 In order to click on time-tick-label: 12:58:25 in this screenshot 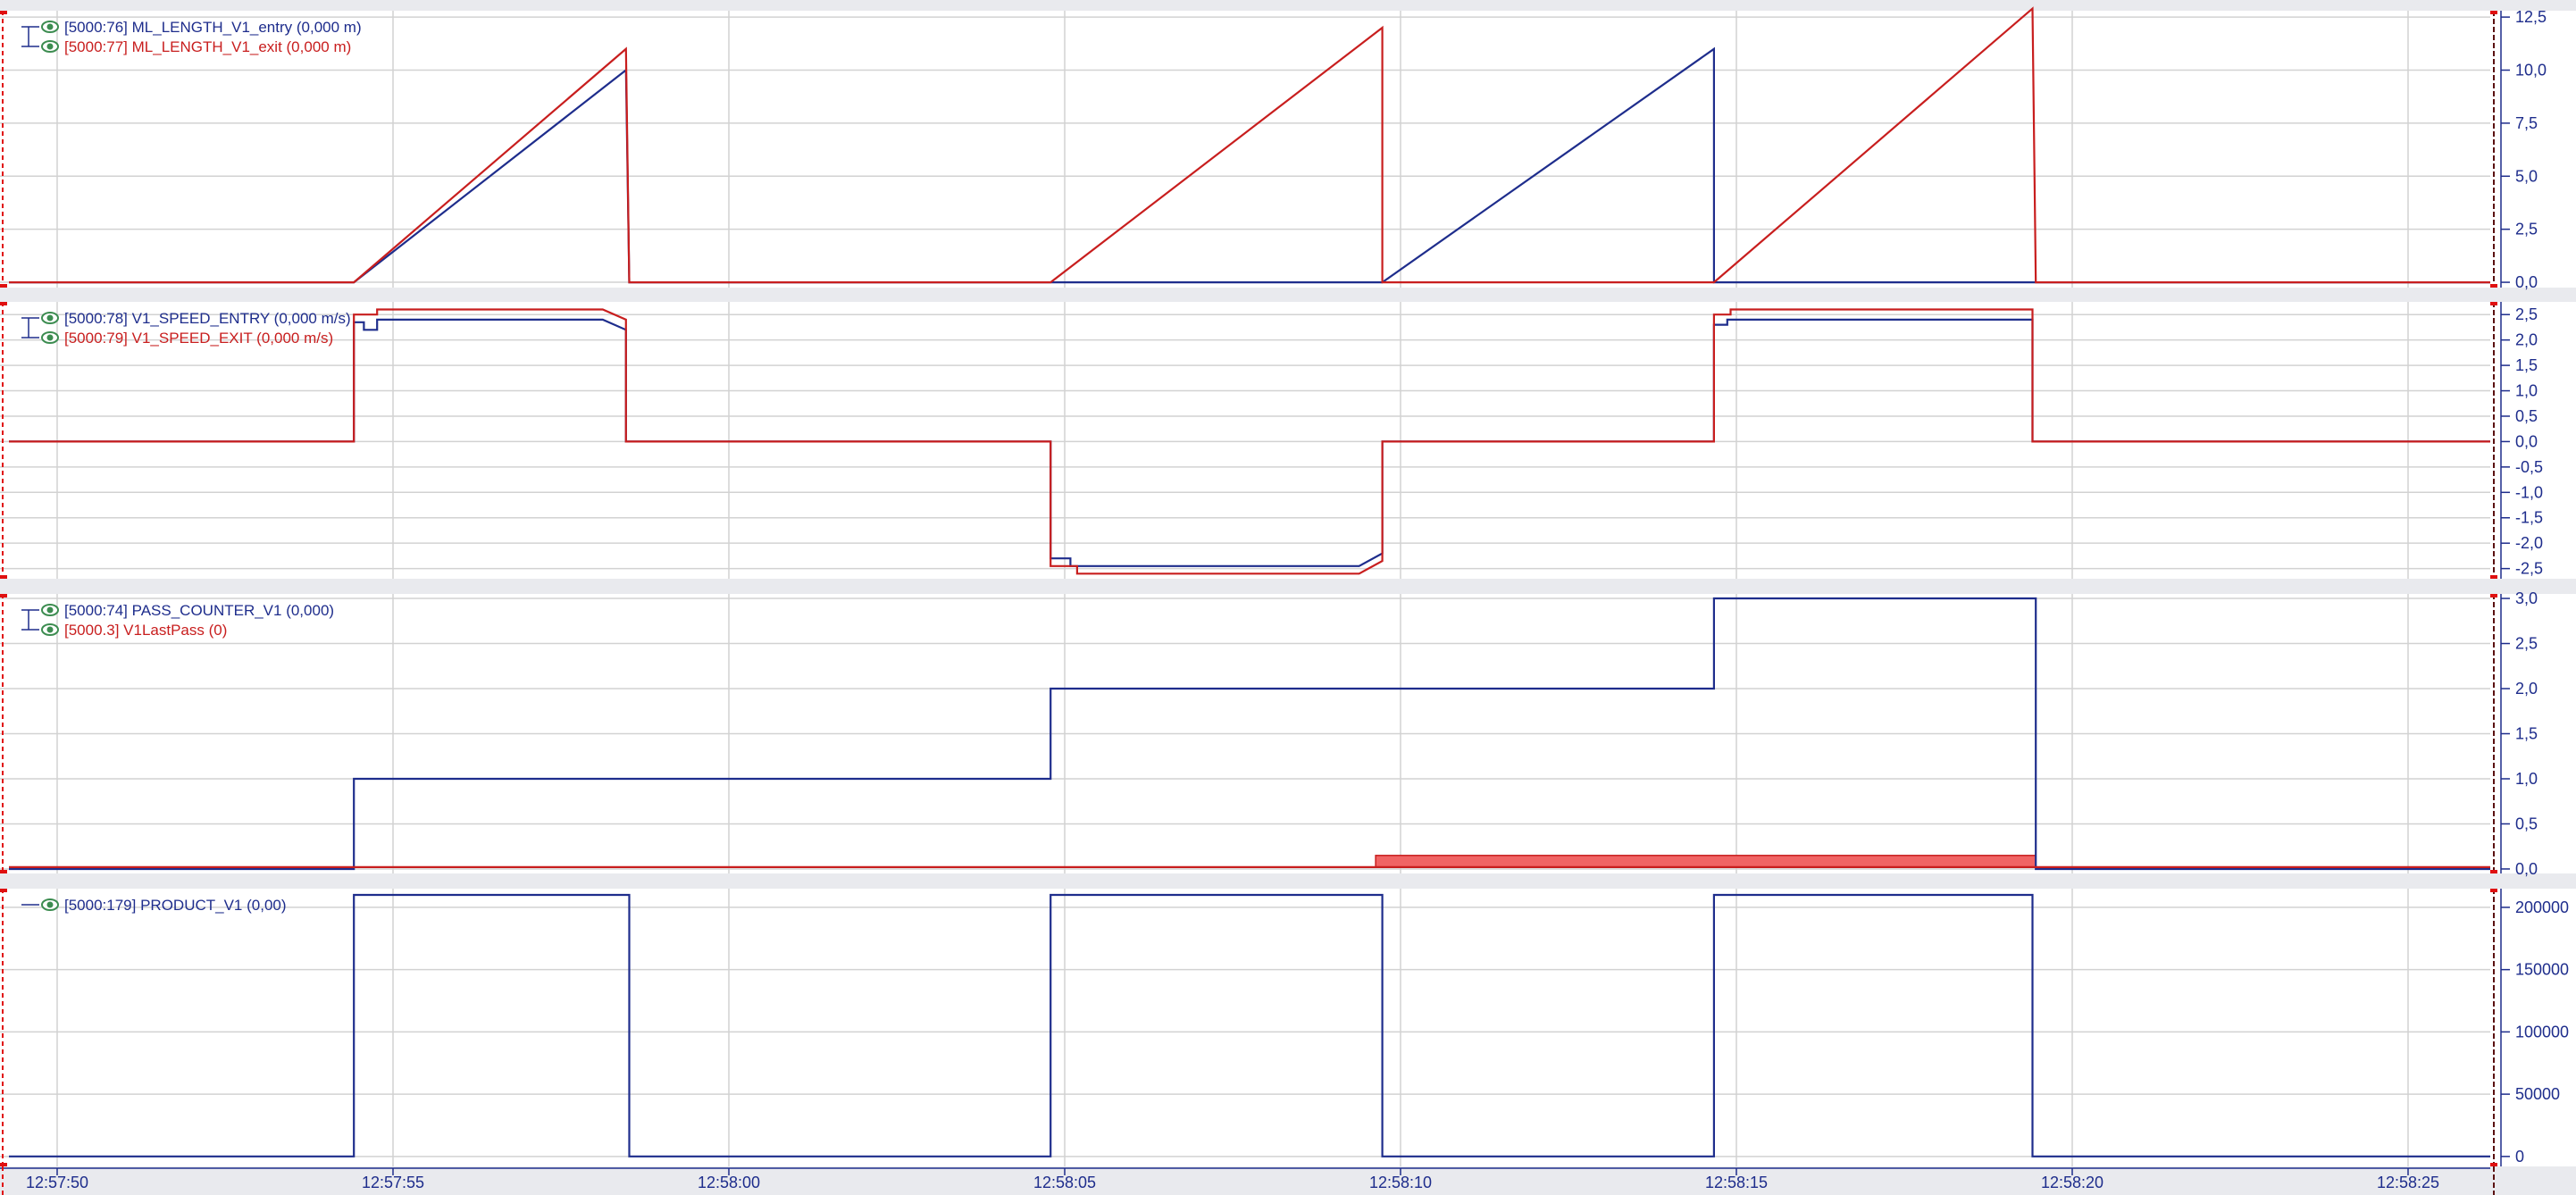, I will do `click(2408, 1182)`.